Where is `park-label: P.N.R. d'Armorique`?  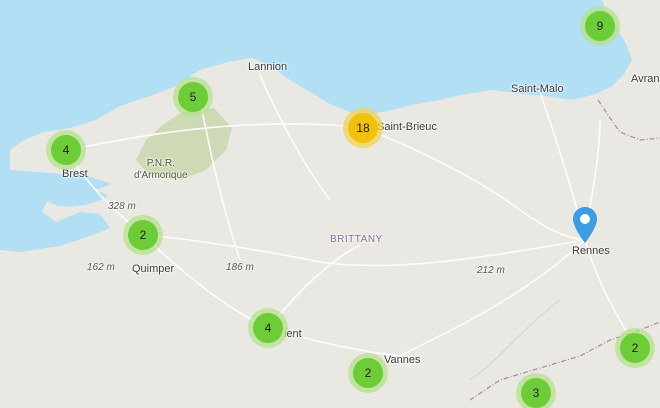
park-label: P.N.R. d'Armorique is located at coordinates (161, 169).